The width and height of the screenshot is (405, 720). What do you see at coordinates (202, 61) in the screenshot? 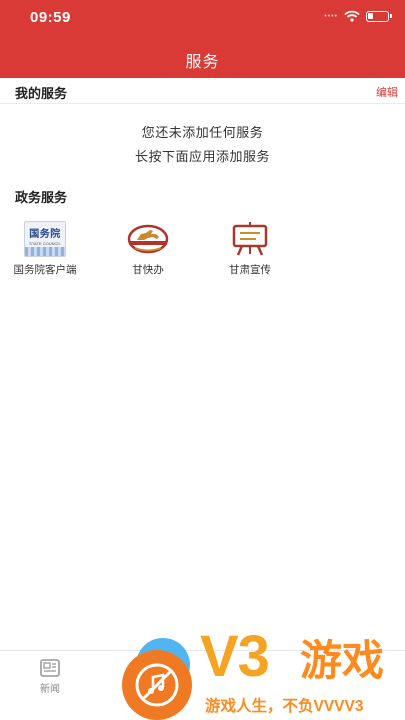
I see `page-title: 服务` at bounding box center [202, 61].